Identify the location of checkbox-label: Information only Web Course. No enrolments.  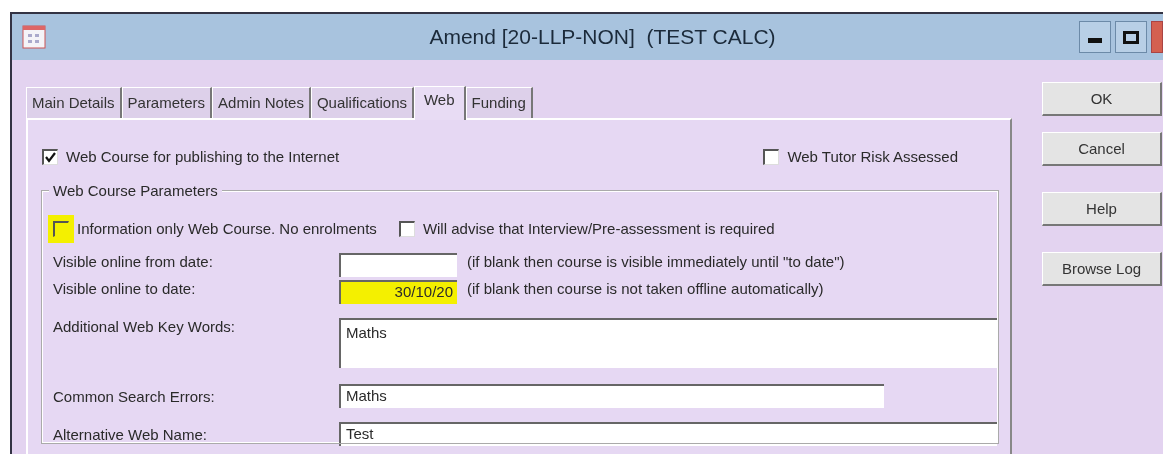
(227, 228).